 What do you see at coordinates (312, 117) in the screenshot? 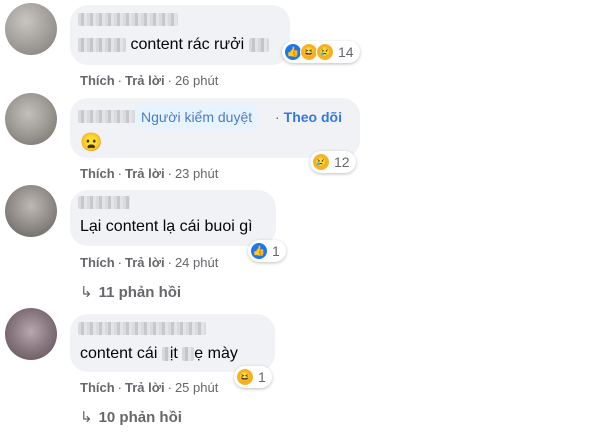
I see `follow-label: Theo dõi` at bounding box center [312, 117].